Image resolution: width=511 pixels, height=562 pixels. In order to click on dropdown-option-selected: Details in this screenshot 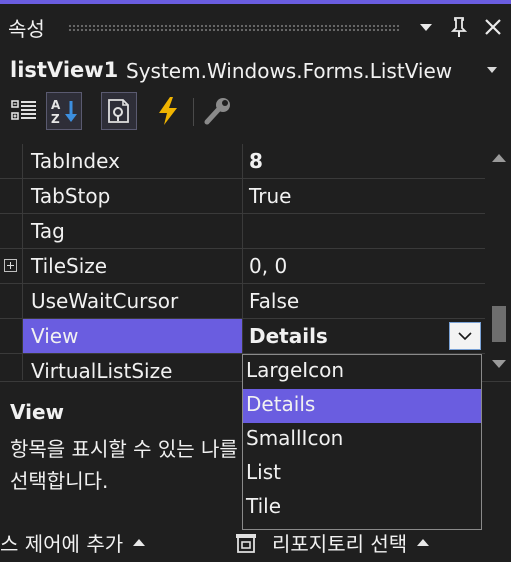, I will do `click(362, 406)`.